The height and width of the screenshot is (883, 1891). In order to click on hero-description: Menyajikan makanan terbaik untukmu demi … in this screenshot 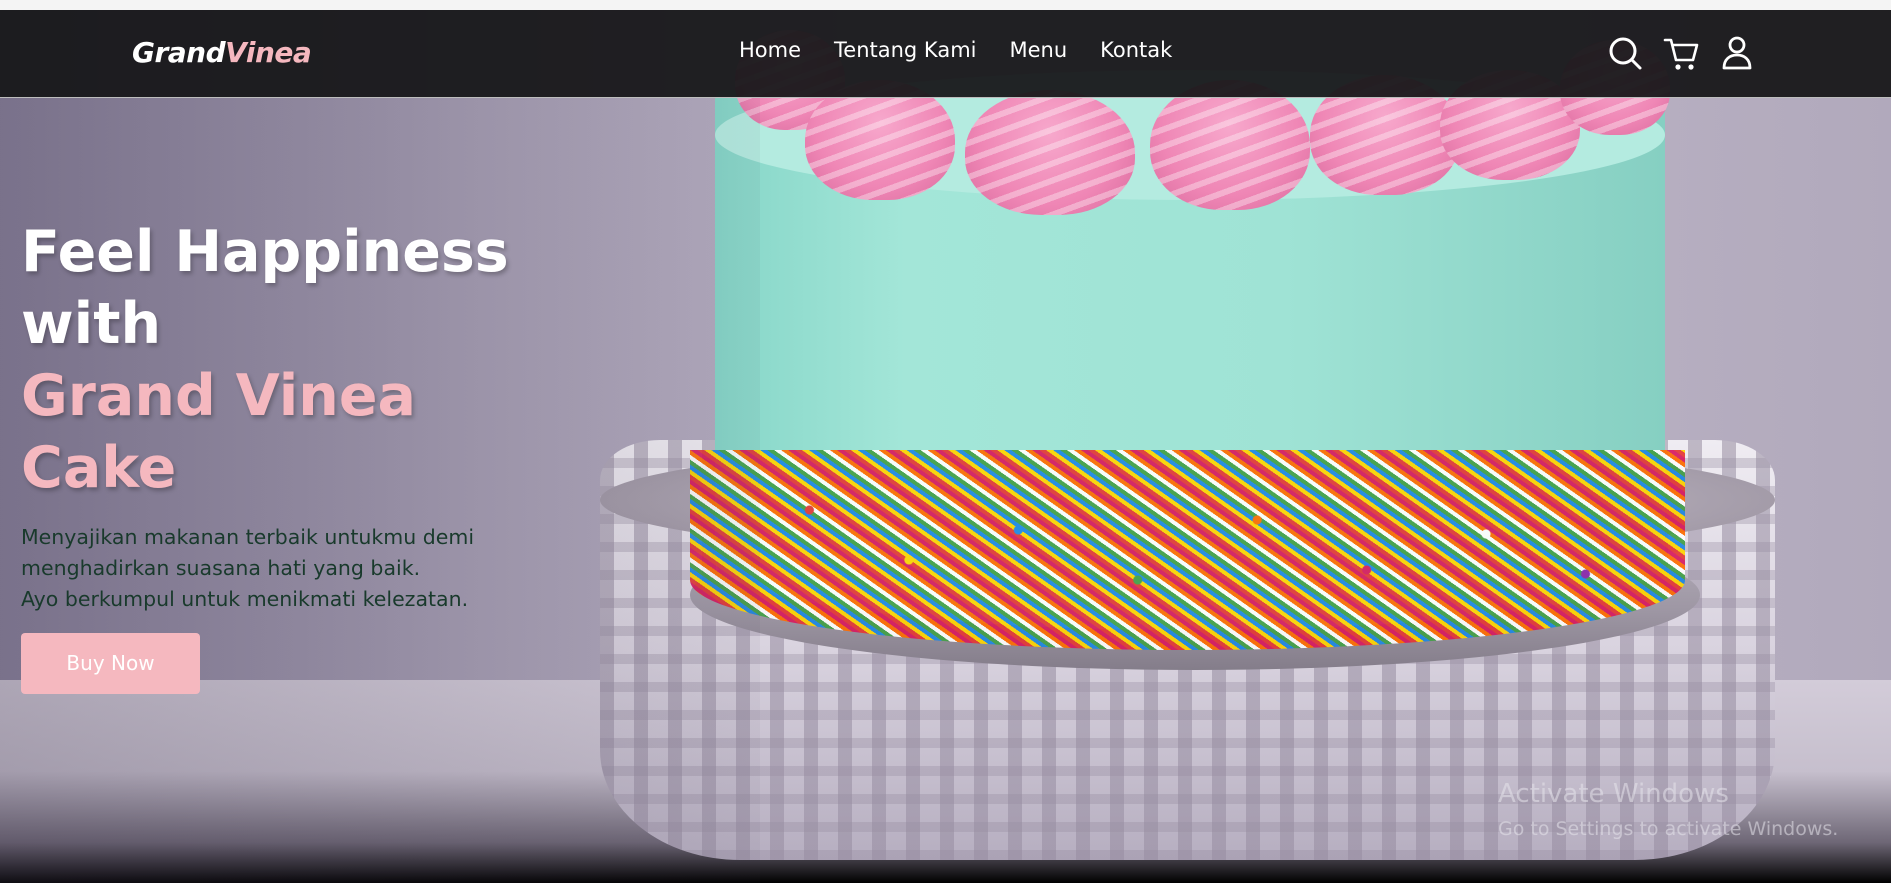, I will do `click(301, 568)`.